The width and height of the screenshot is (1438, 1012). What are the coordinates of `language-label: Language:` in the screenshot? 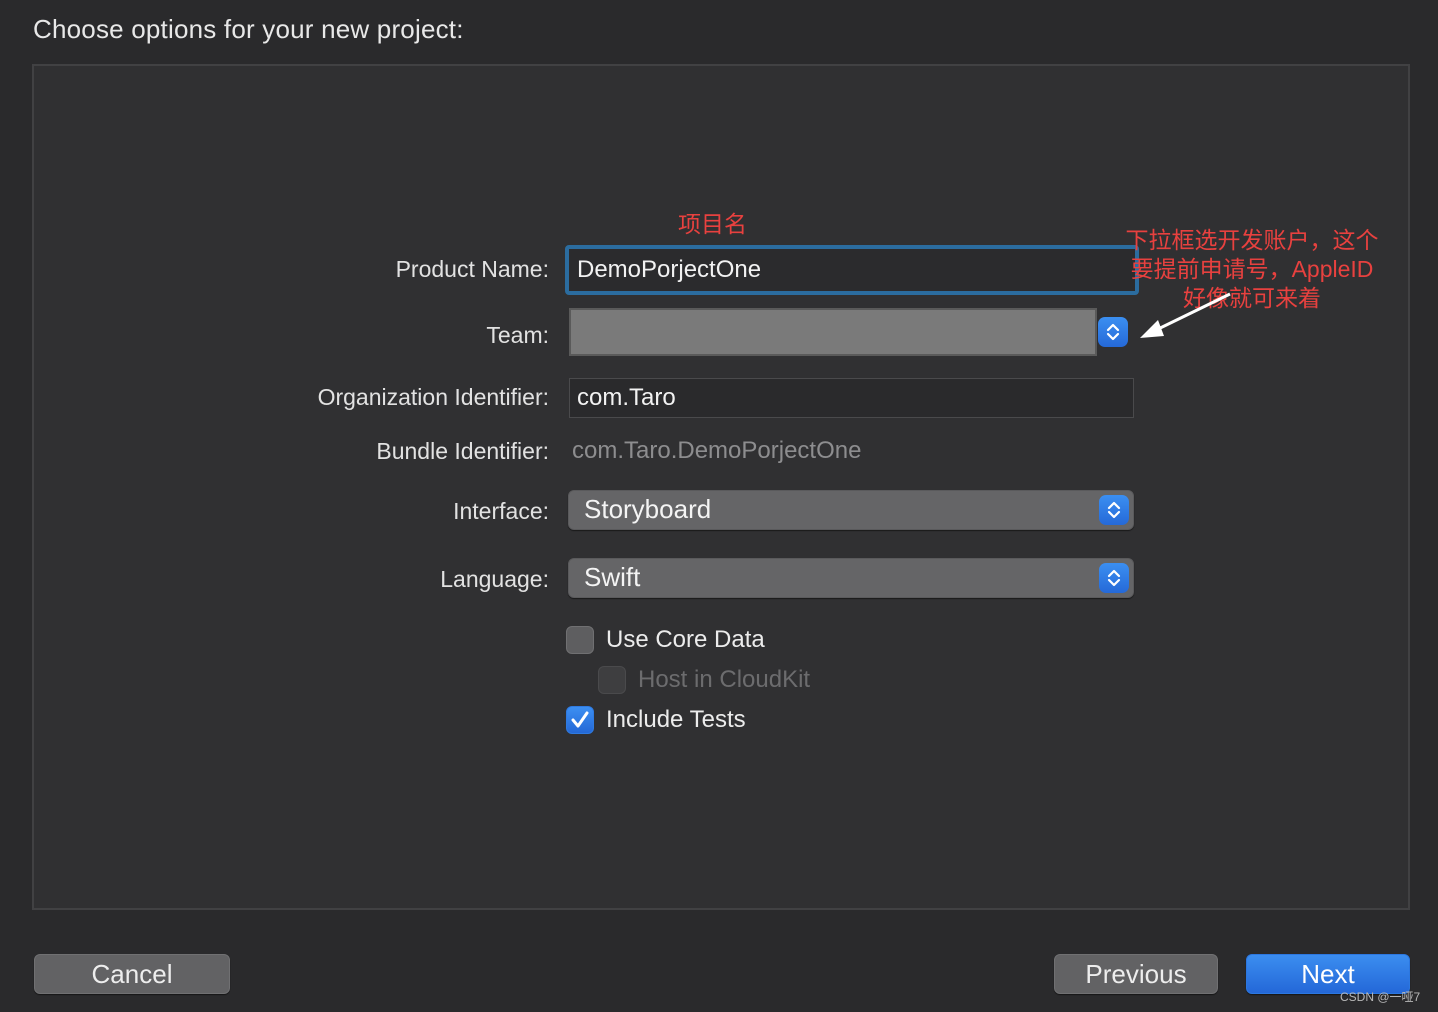 It's located at (494, 579).